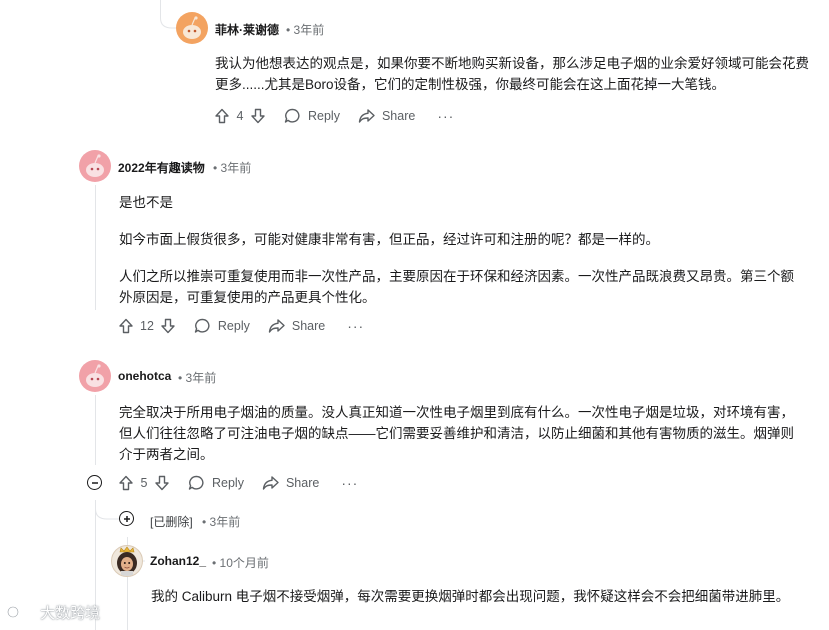  I want to click on comment-author: 2022年有趣读物, so click(161, 167).